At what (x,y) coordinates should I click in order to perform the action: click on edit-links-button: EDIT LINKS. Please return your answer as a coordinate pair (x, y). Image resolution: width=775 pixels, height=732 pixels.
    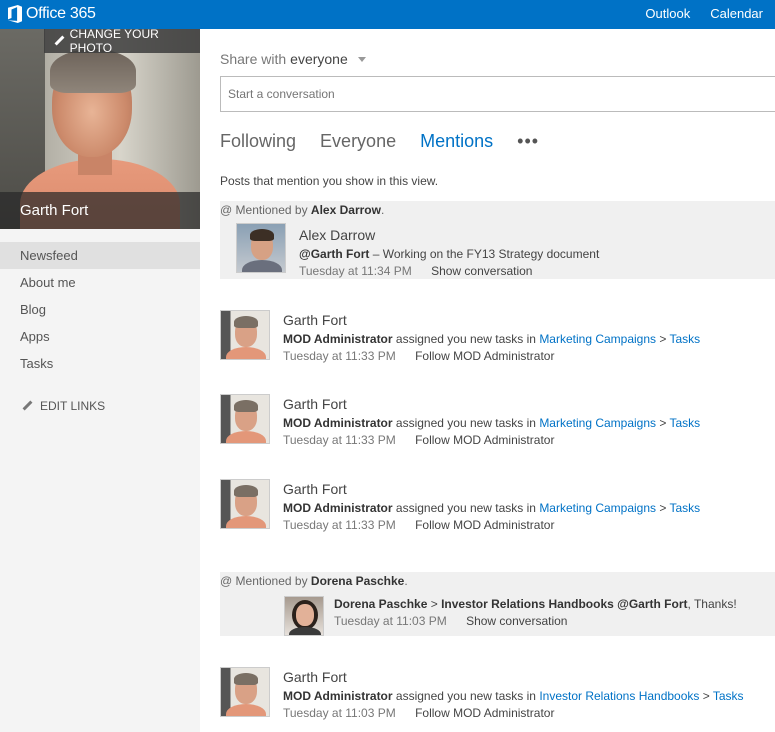
    Looking at the image, I should click on (63, 406).